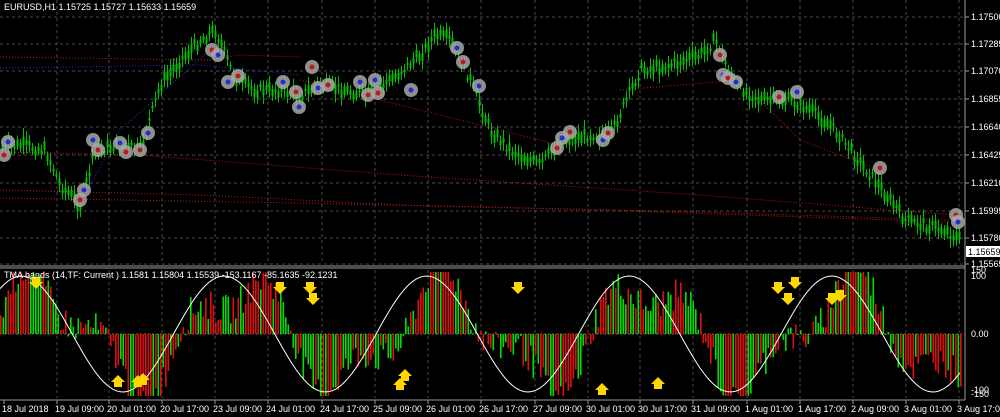 The height and width of the screenshot is (417, 1000). Describe the element at coordinates (985, 211) in the screenshot. I see `price-axis-label: 1.15995` at that location.